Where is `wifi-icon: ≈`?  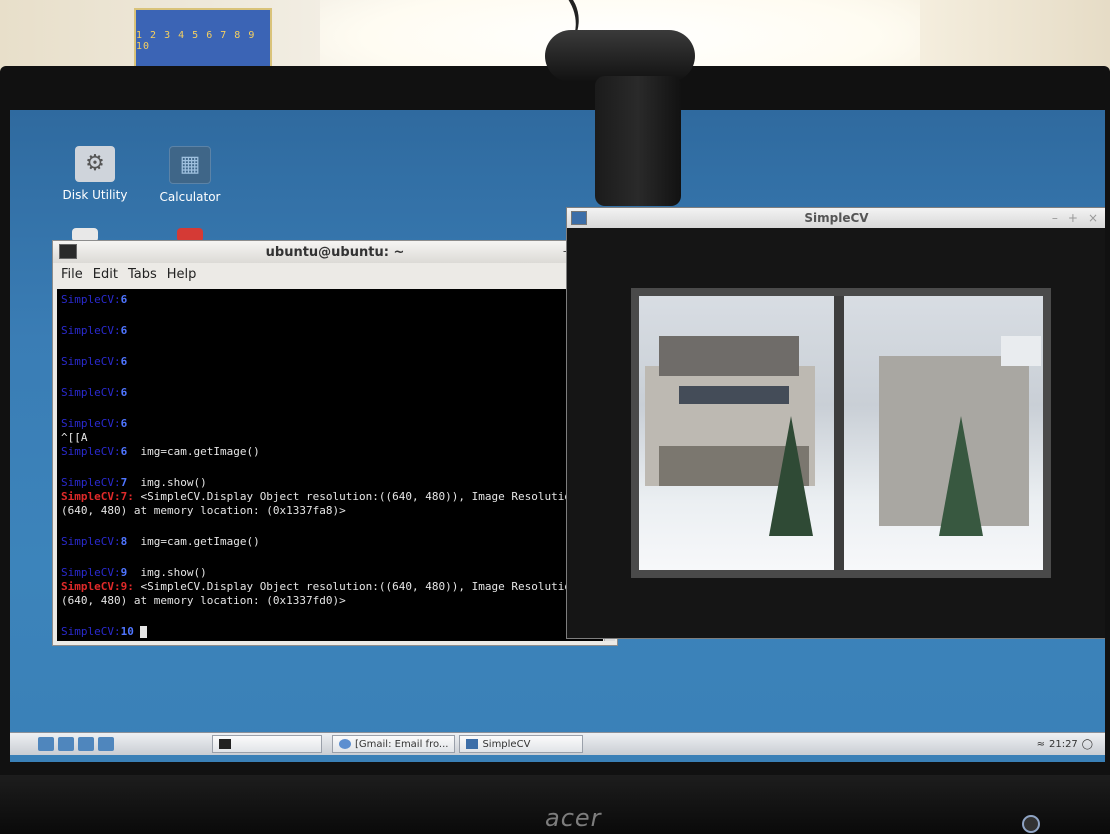
wifi-icon: ≈ is located at coordinates (1041, 744).